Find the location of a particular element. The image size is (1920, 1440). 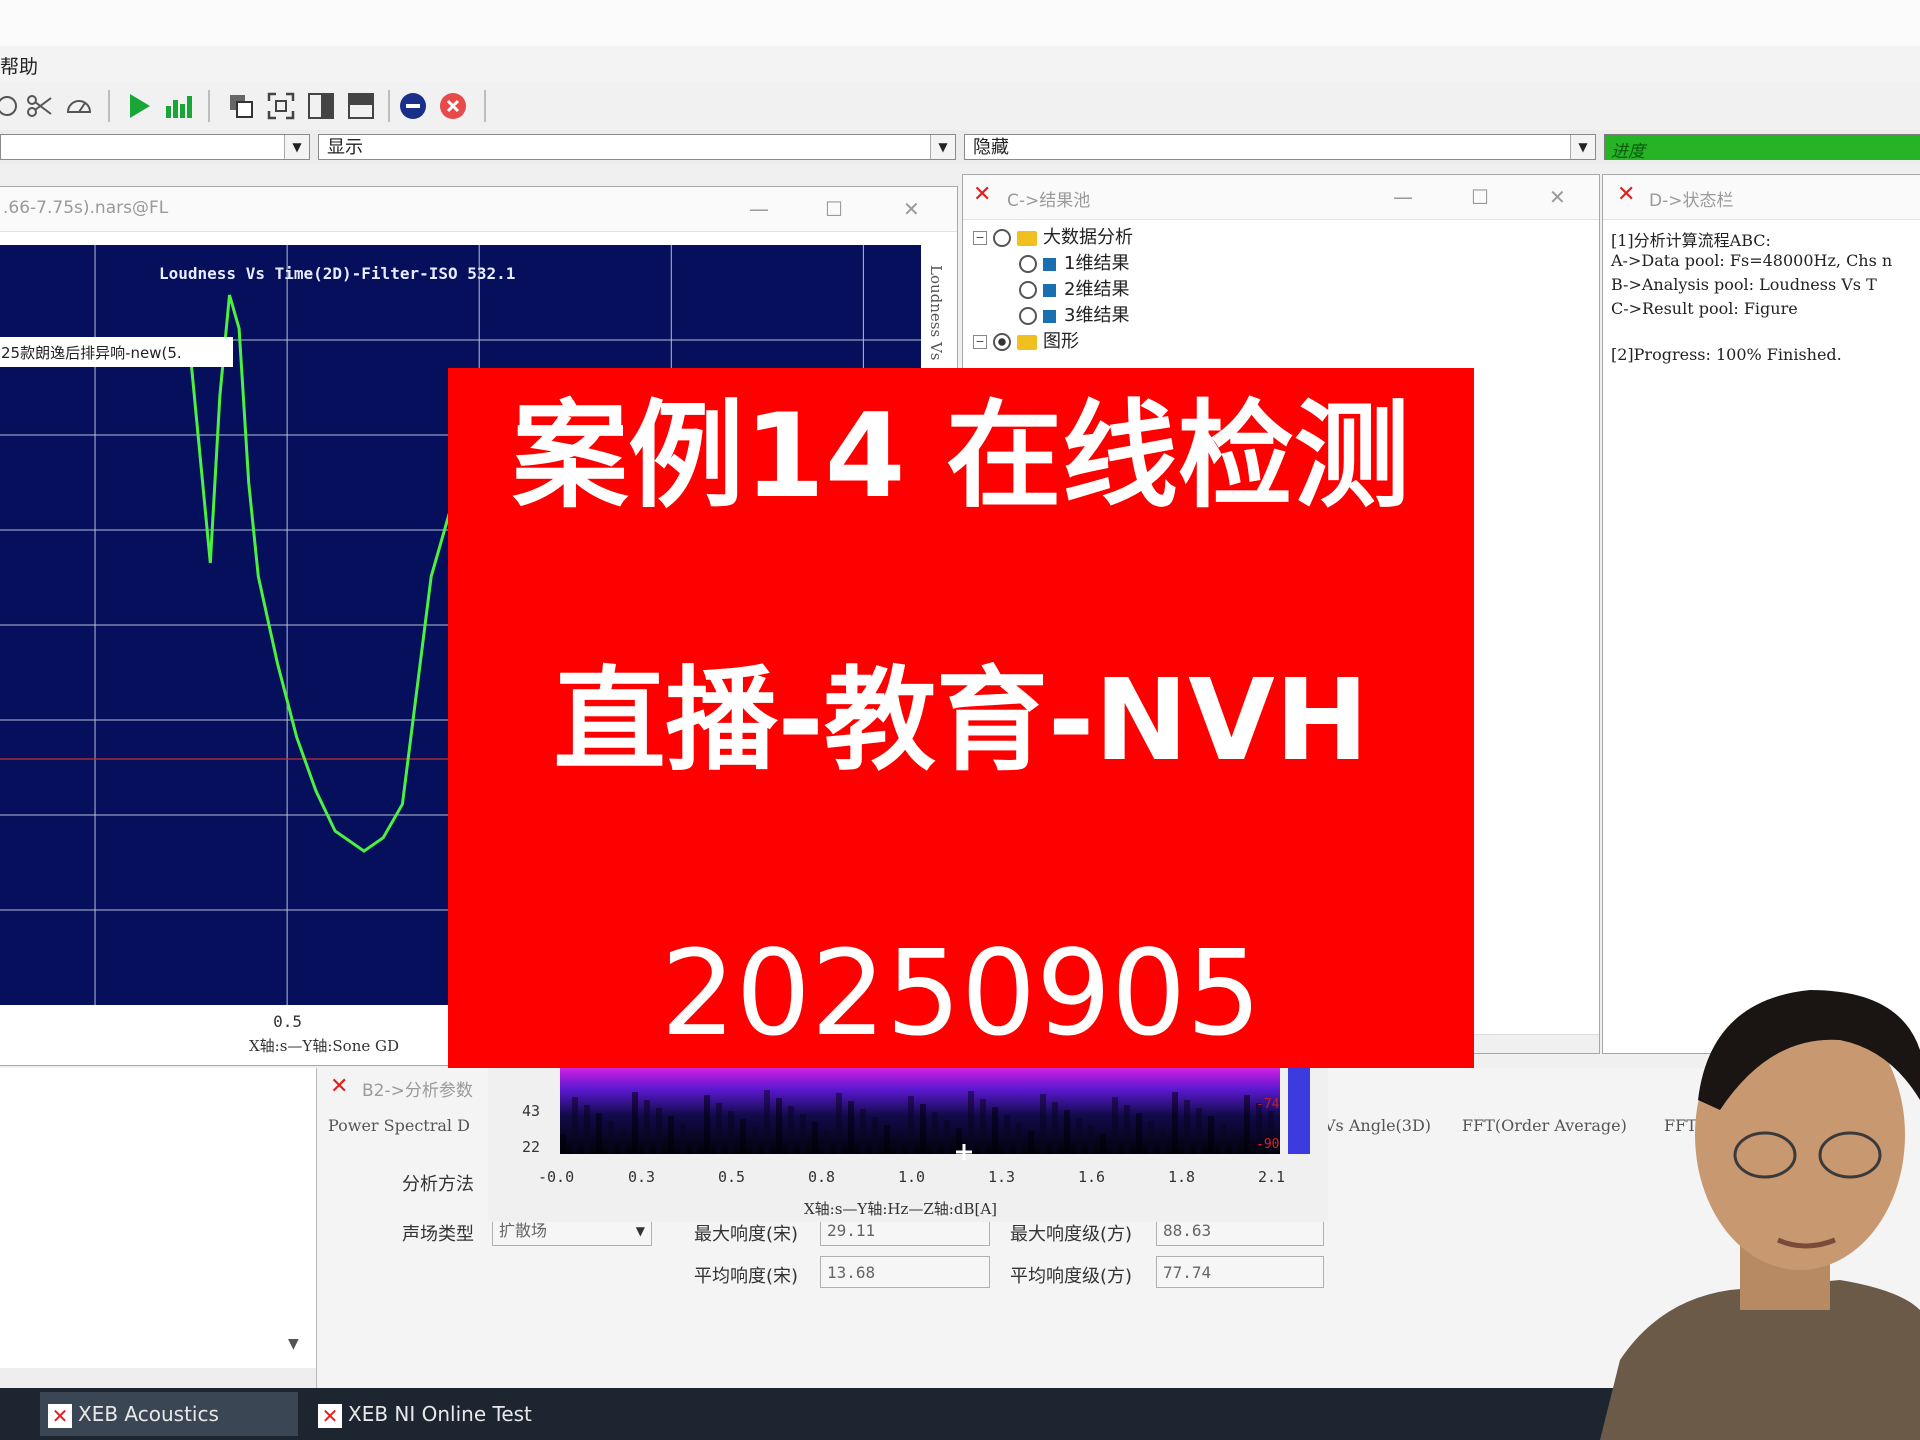

plot-xtick: 0.5 is located at coordinates (287, 1021).